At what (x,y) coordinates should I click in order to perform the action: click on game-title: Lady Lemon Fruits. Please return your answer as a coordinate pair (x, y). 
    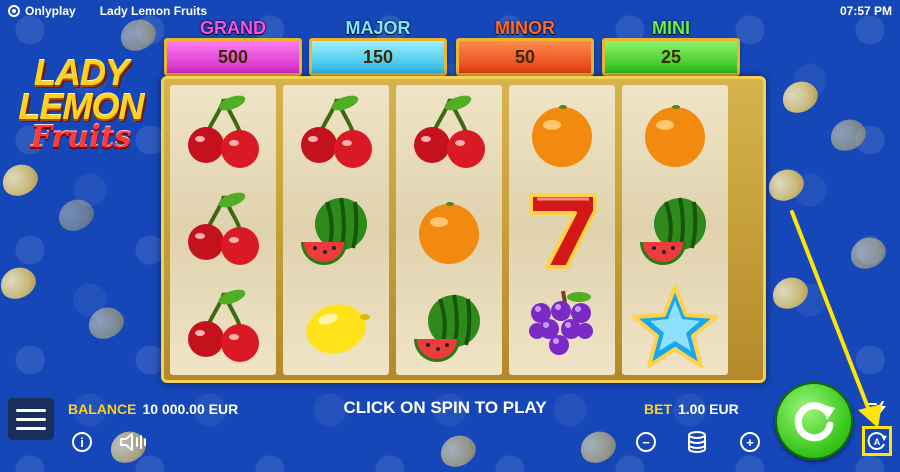
    Looking at the image, I should click on (153, 11).